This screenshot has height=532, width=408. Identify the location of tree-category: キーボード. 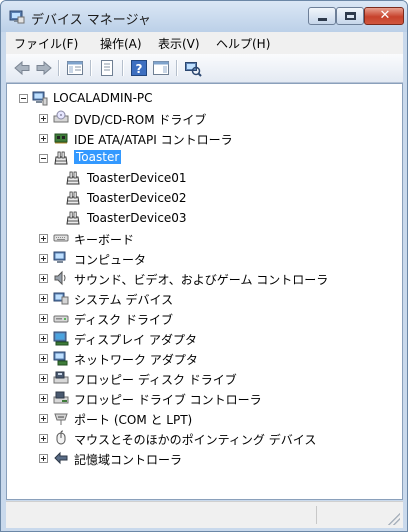
(216, 238).